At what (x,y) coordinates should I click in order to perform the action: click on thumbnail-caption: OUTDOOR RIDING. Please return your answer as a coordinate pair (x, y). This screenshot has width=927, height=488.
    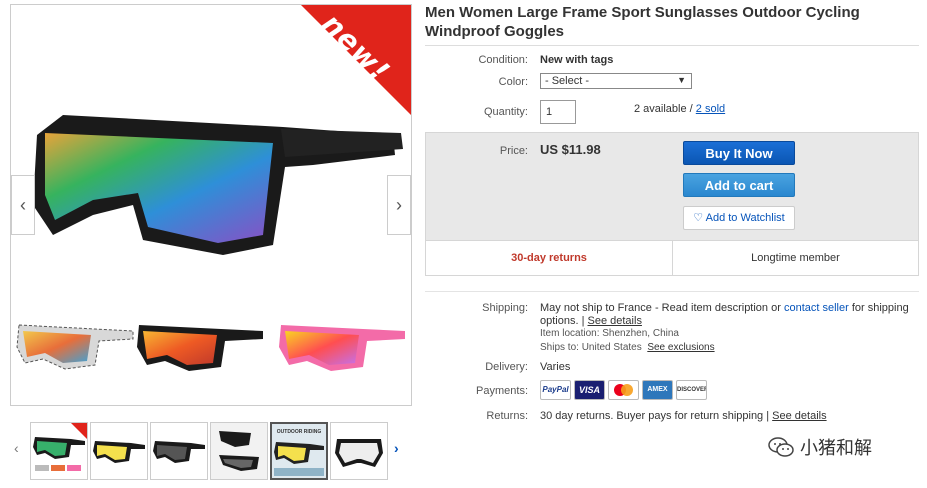
    Looking at the image, I should click on (299, 432).